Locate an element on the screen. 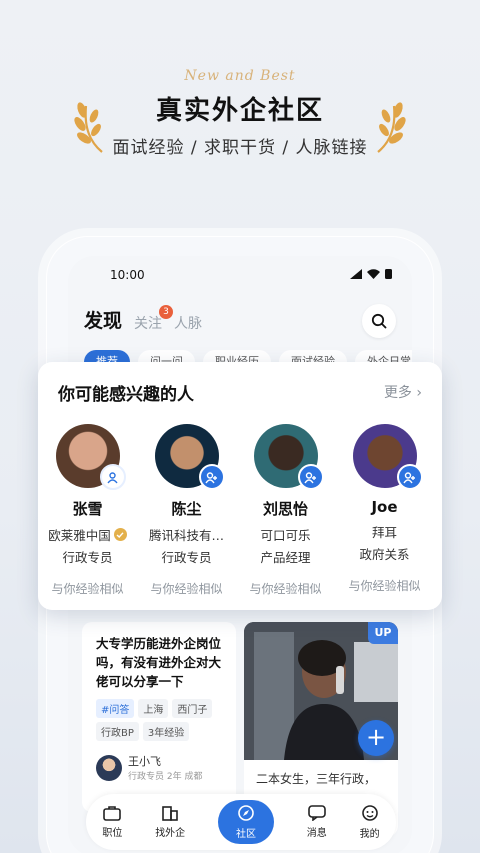 This screenshot has height=853, width=480. notification-badge: 3 is located at coordinates (166, 312).